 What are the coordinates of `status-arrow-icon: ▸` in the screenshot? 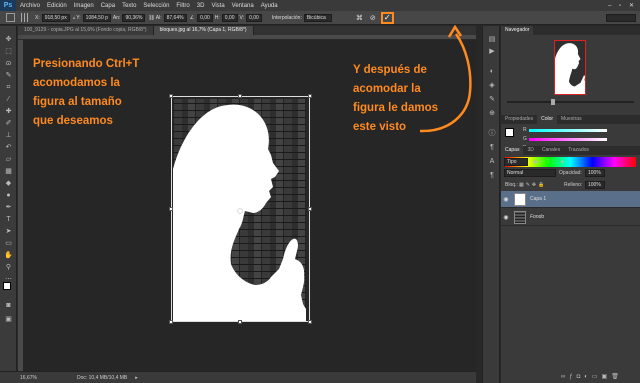 It's located at (136, 378).